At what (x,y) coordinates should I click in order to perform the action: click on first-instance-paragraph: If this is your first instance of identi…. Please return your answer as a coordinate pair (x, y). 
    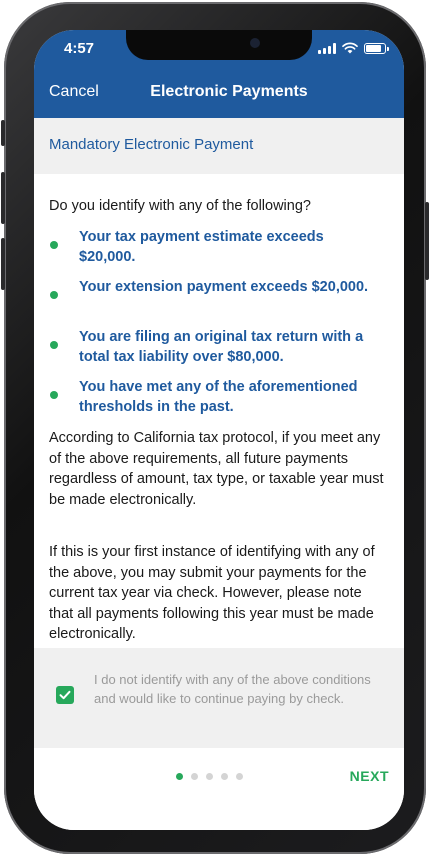
    Looking at the image, I should click on (212, 593).